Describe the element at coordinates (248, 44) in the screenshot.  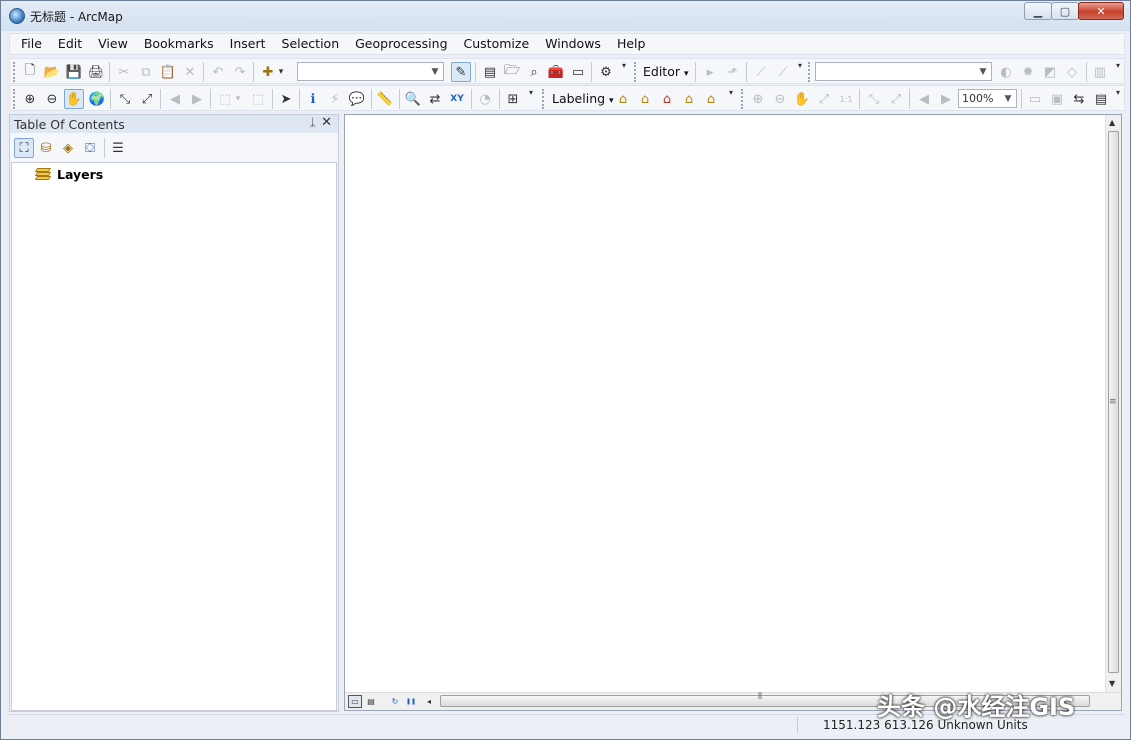
I see `menu-insert: Insert` at that location.